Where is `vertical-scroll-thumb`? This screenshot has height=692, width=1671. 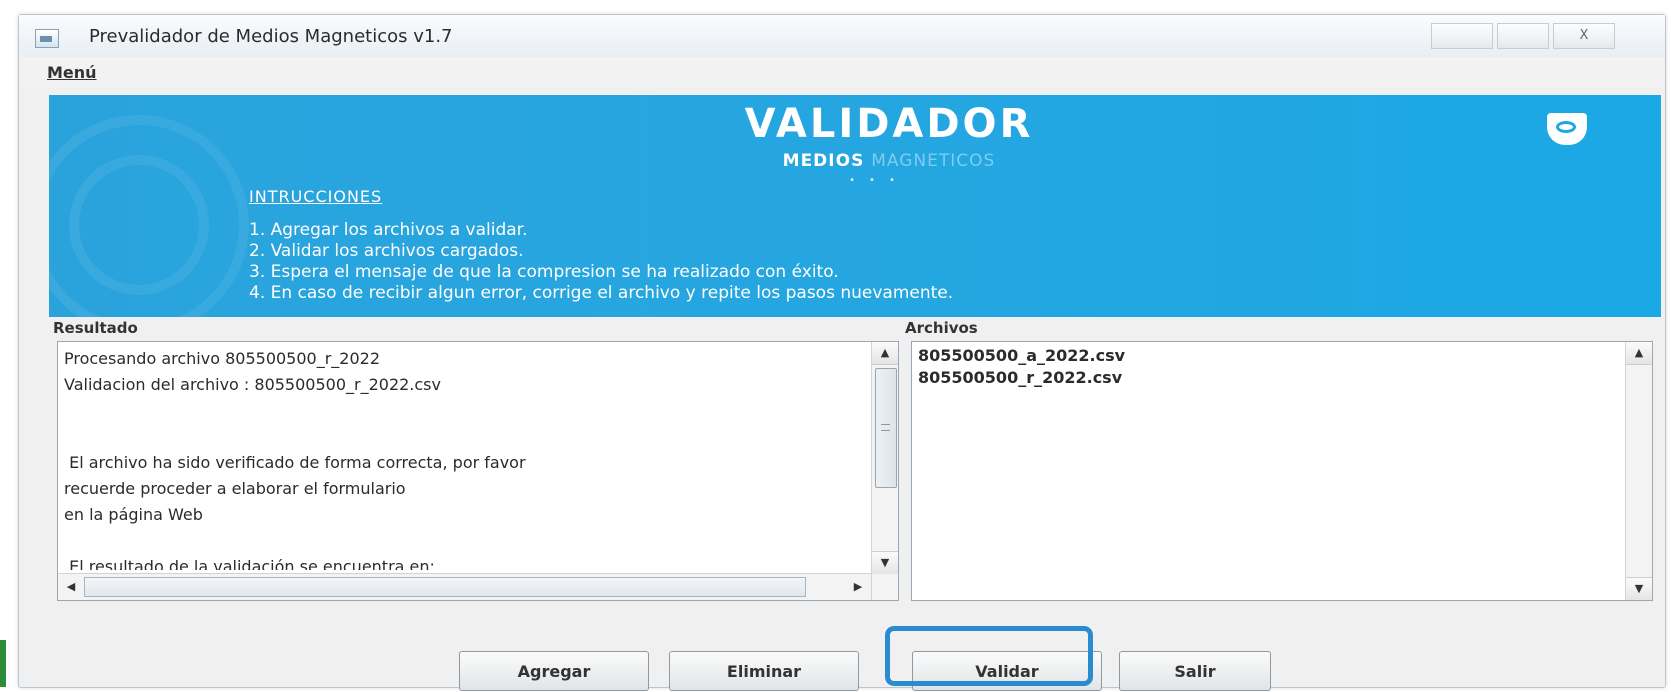
vertical-scroll-thumb is located at coordinates (886, 428).